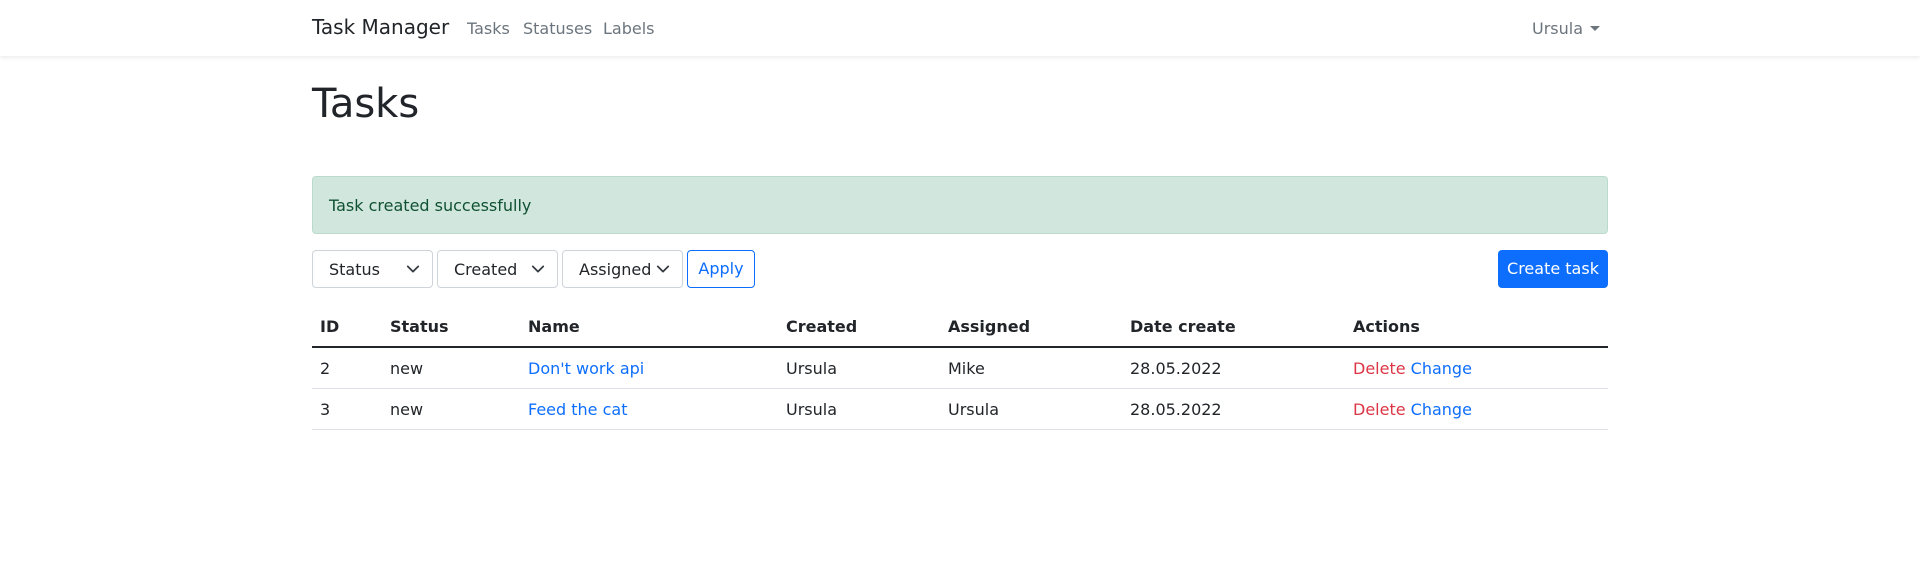 The width and height of the screenshot is (1920, 565). What do you see at coordinates (1595, 28) in the screenshot?
I see `caret-down-icon` at bounding box center [1595, 28].